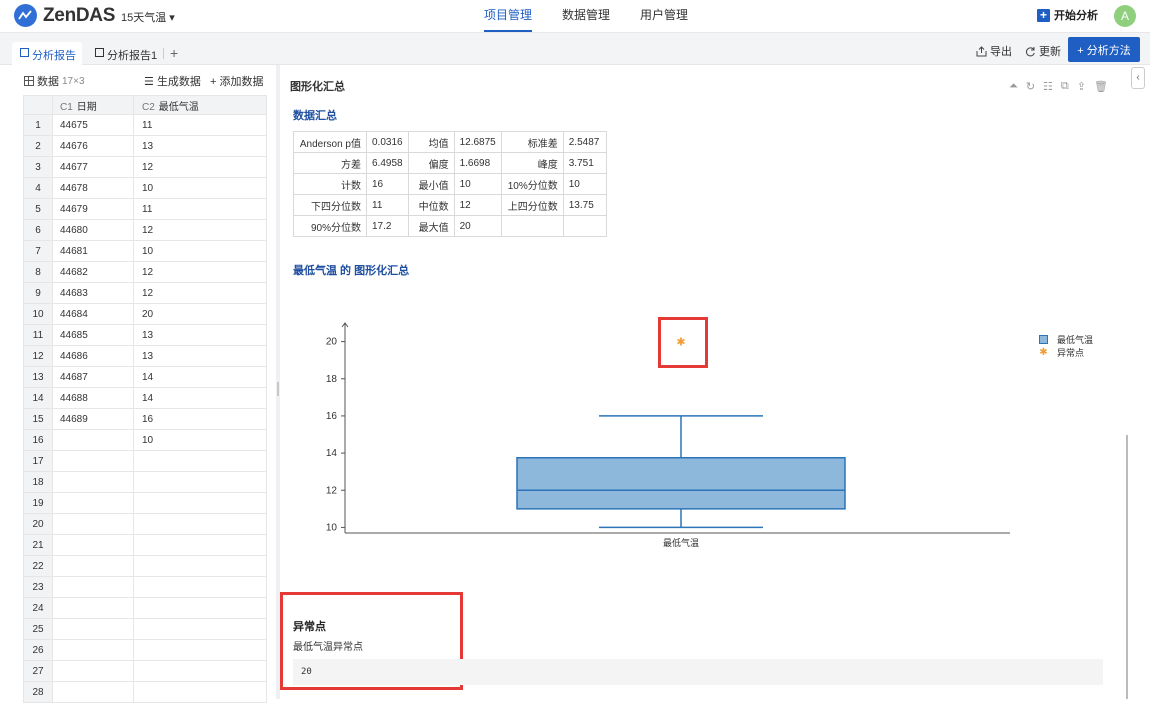 The height and width of the screenshot is (703, 1150). What do you see at coordinates (126, 53) in the screenshot?
I see `tab-analysis-report-1: 分析报告1` at bounding box center [126, 53].